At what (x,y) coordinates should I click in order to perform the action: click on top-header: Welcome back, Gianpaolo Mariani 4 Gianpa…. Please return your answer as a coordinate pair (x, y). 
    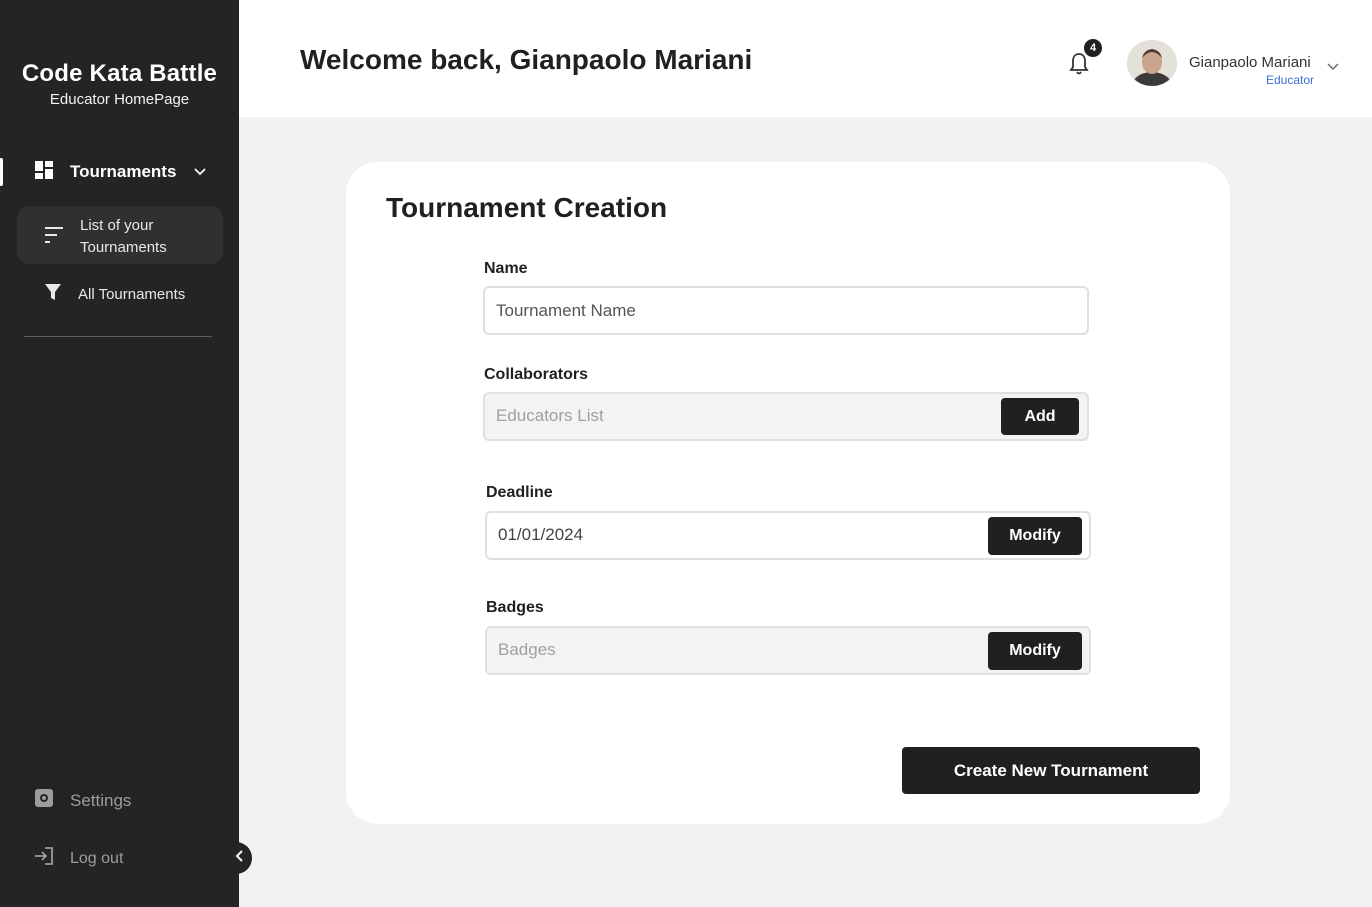
    Looking at the image, I should click on (805, 58).